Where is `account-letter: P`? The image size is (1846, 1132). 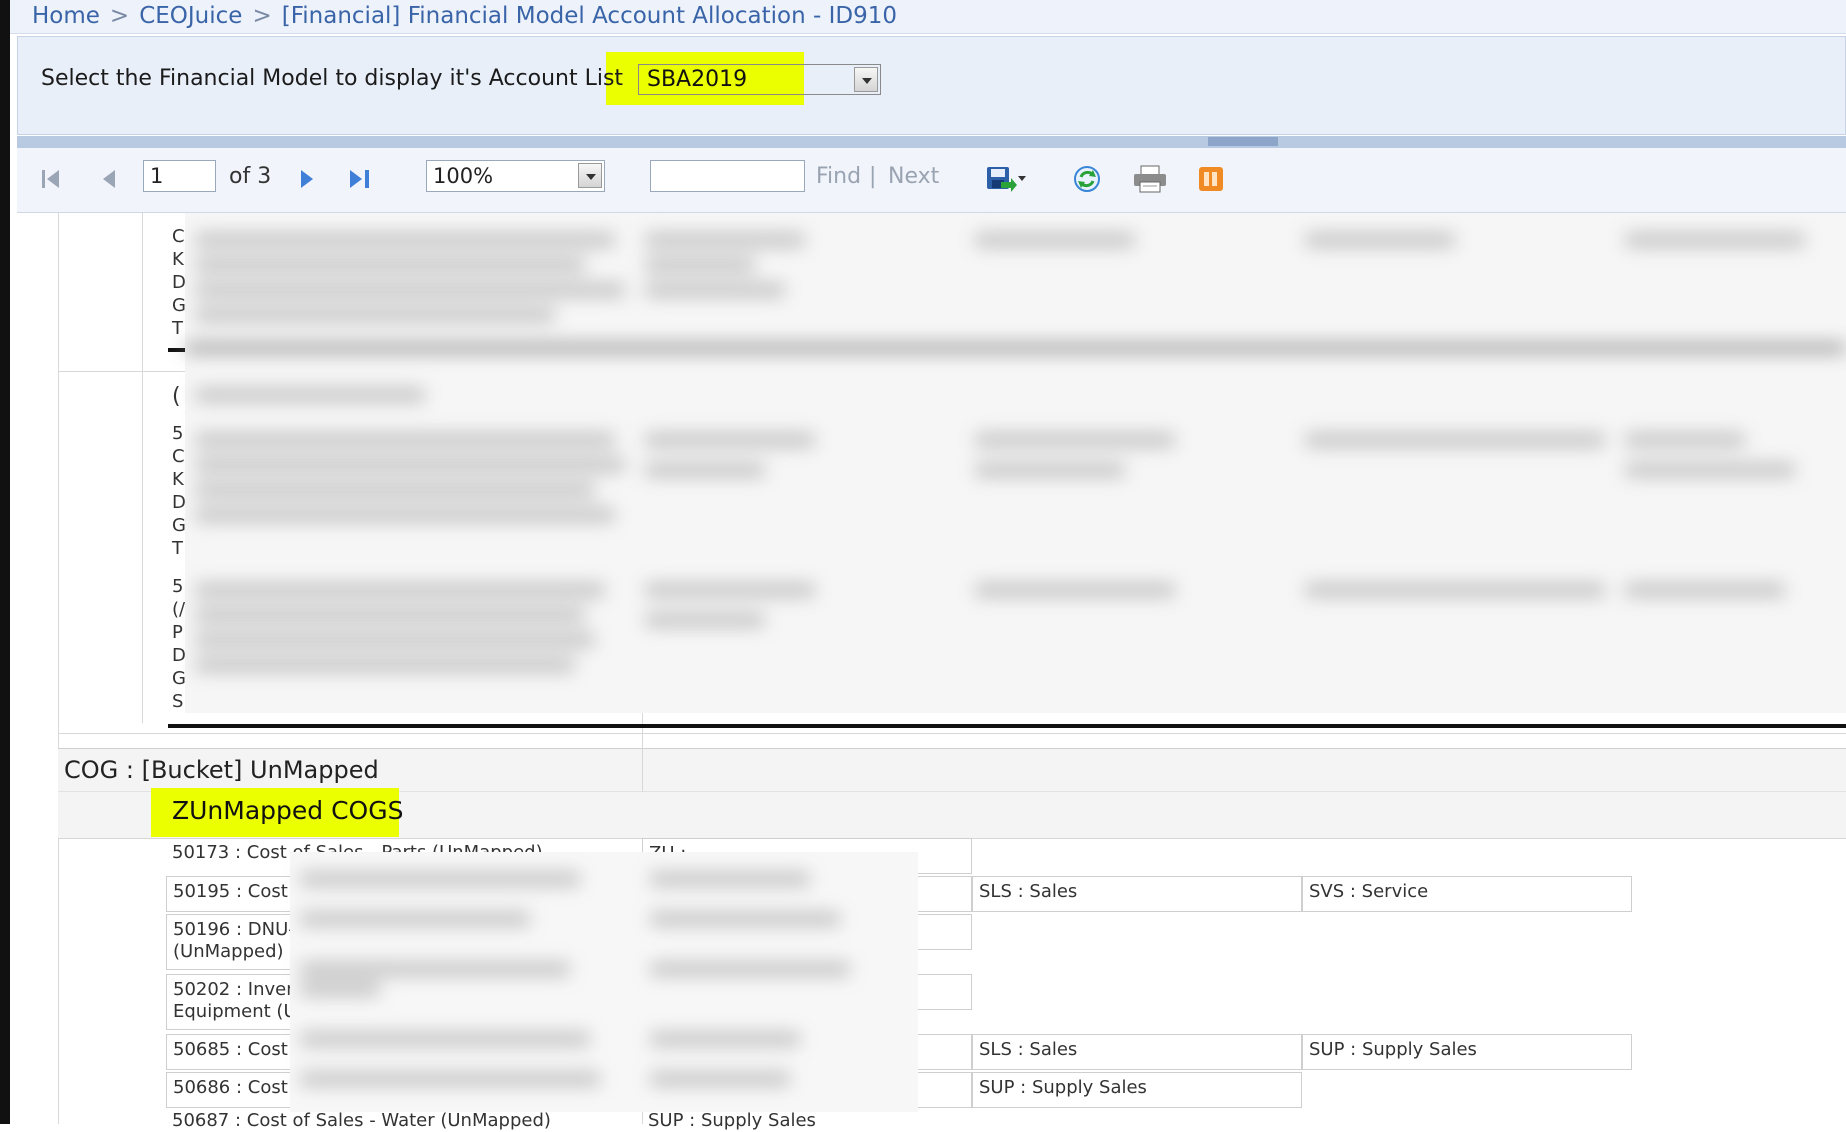 account-letter: P is located at coordinates (177, 632).